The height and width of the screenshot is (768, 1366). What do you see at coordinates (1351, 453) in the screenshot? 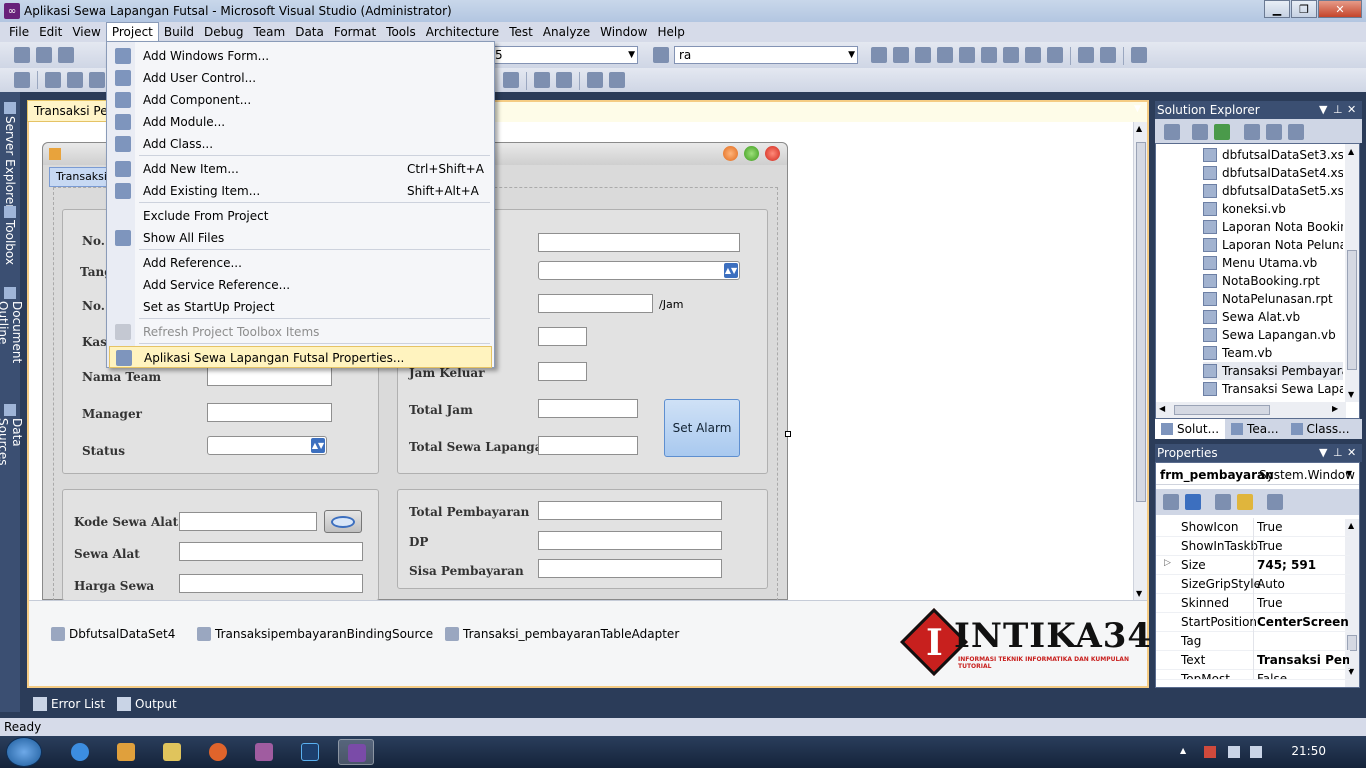
I see `close-icon: ✕` at bounding box center [1351, 453].